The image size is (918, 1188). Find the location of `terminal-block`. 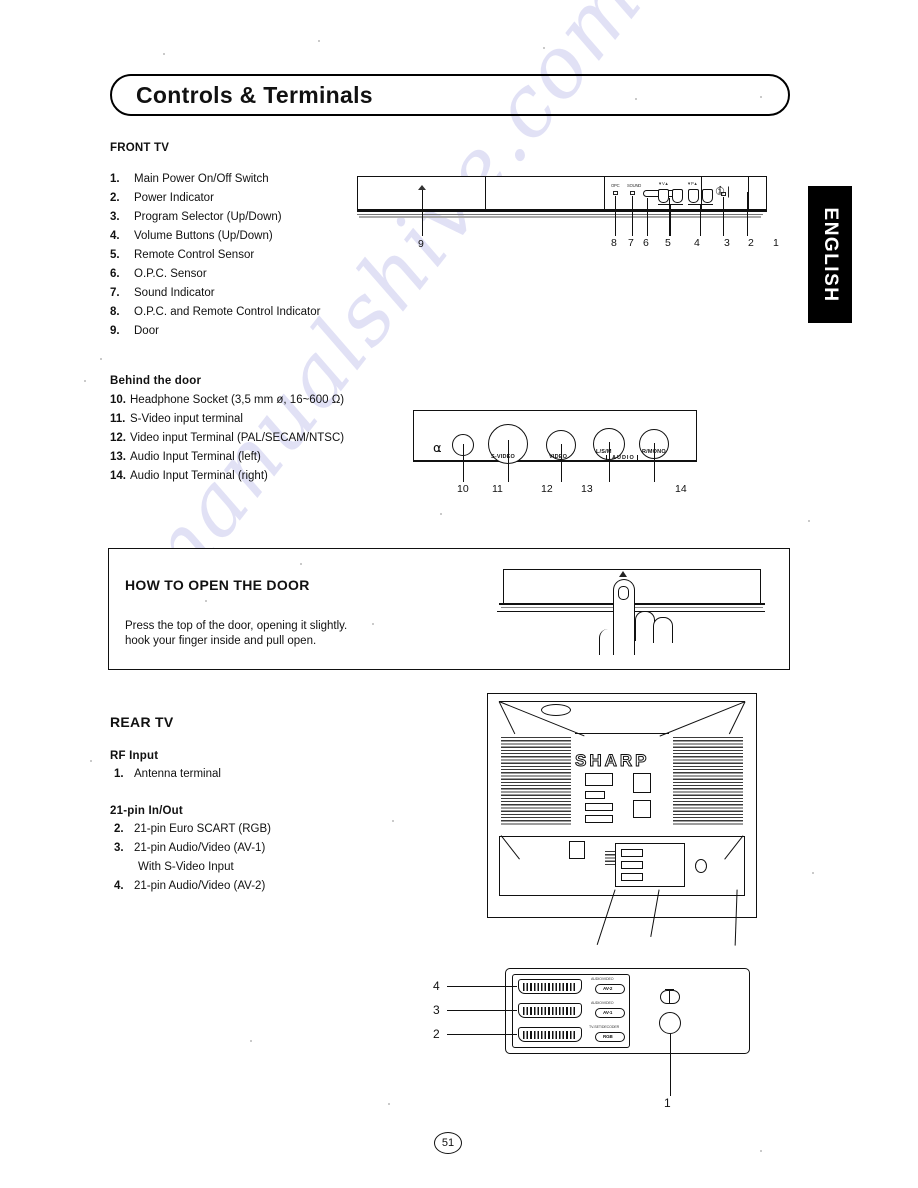

terminal-block is located at coordinates (577, 850).